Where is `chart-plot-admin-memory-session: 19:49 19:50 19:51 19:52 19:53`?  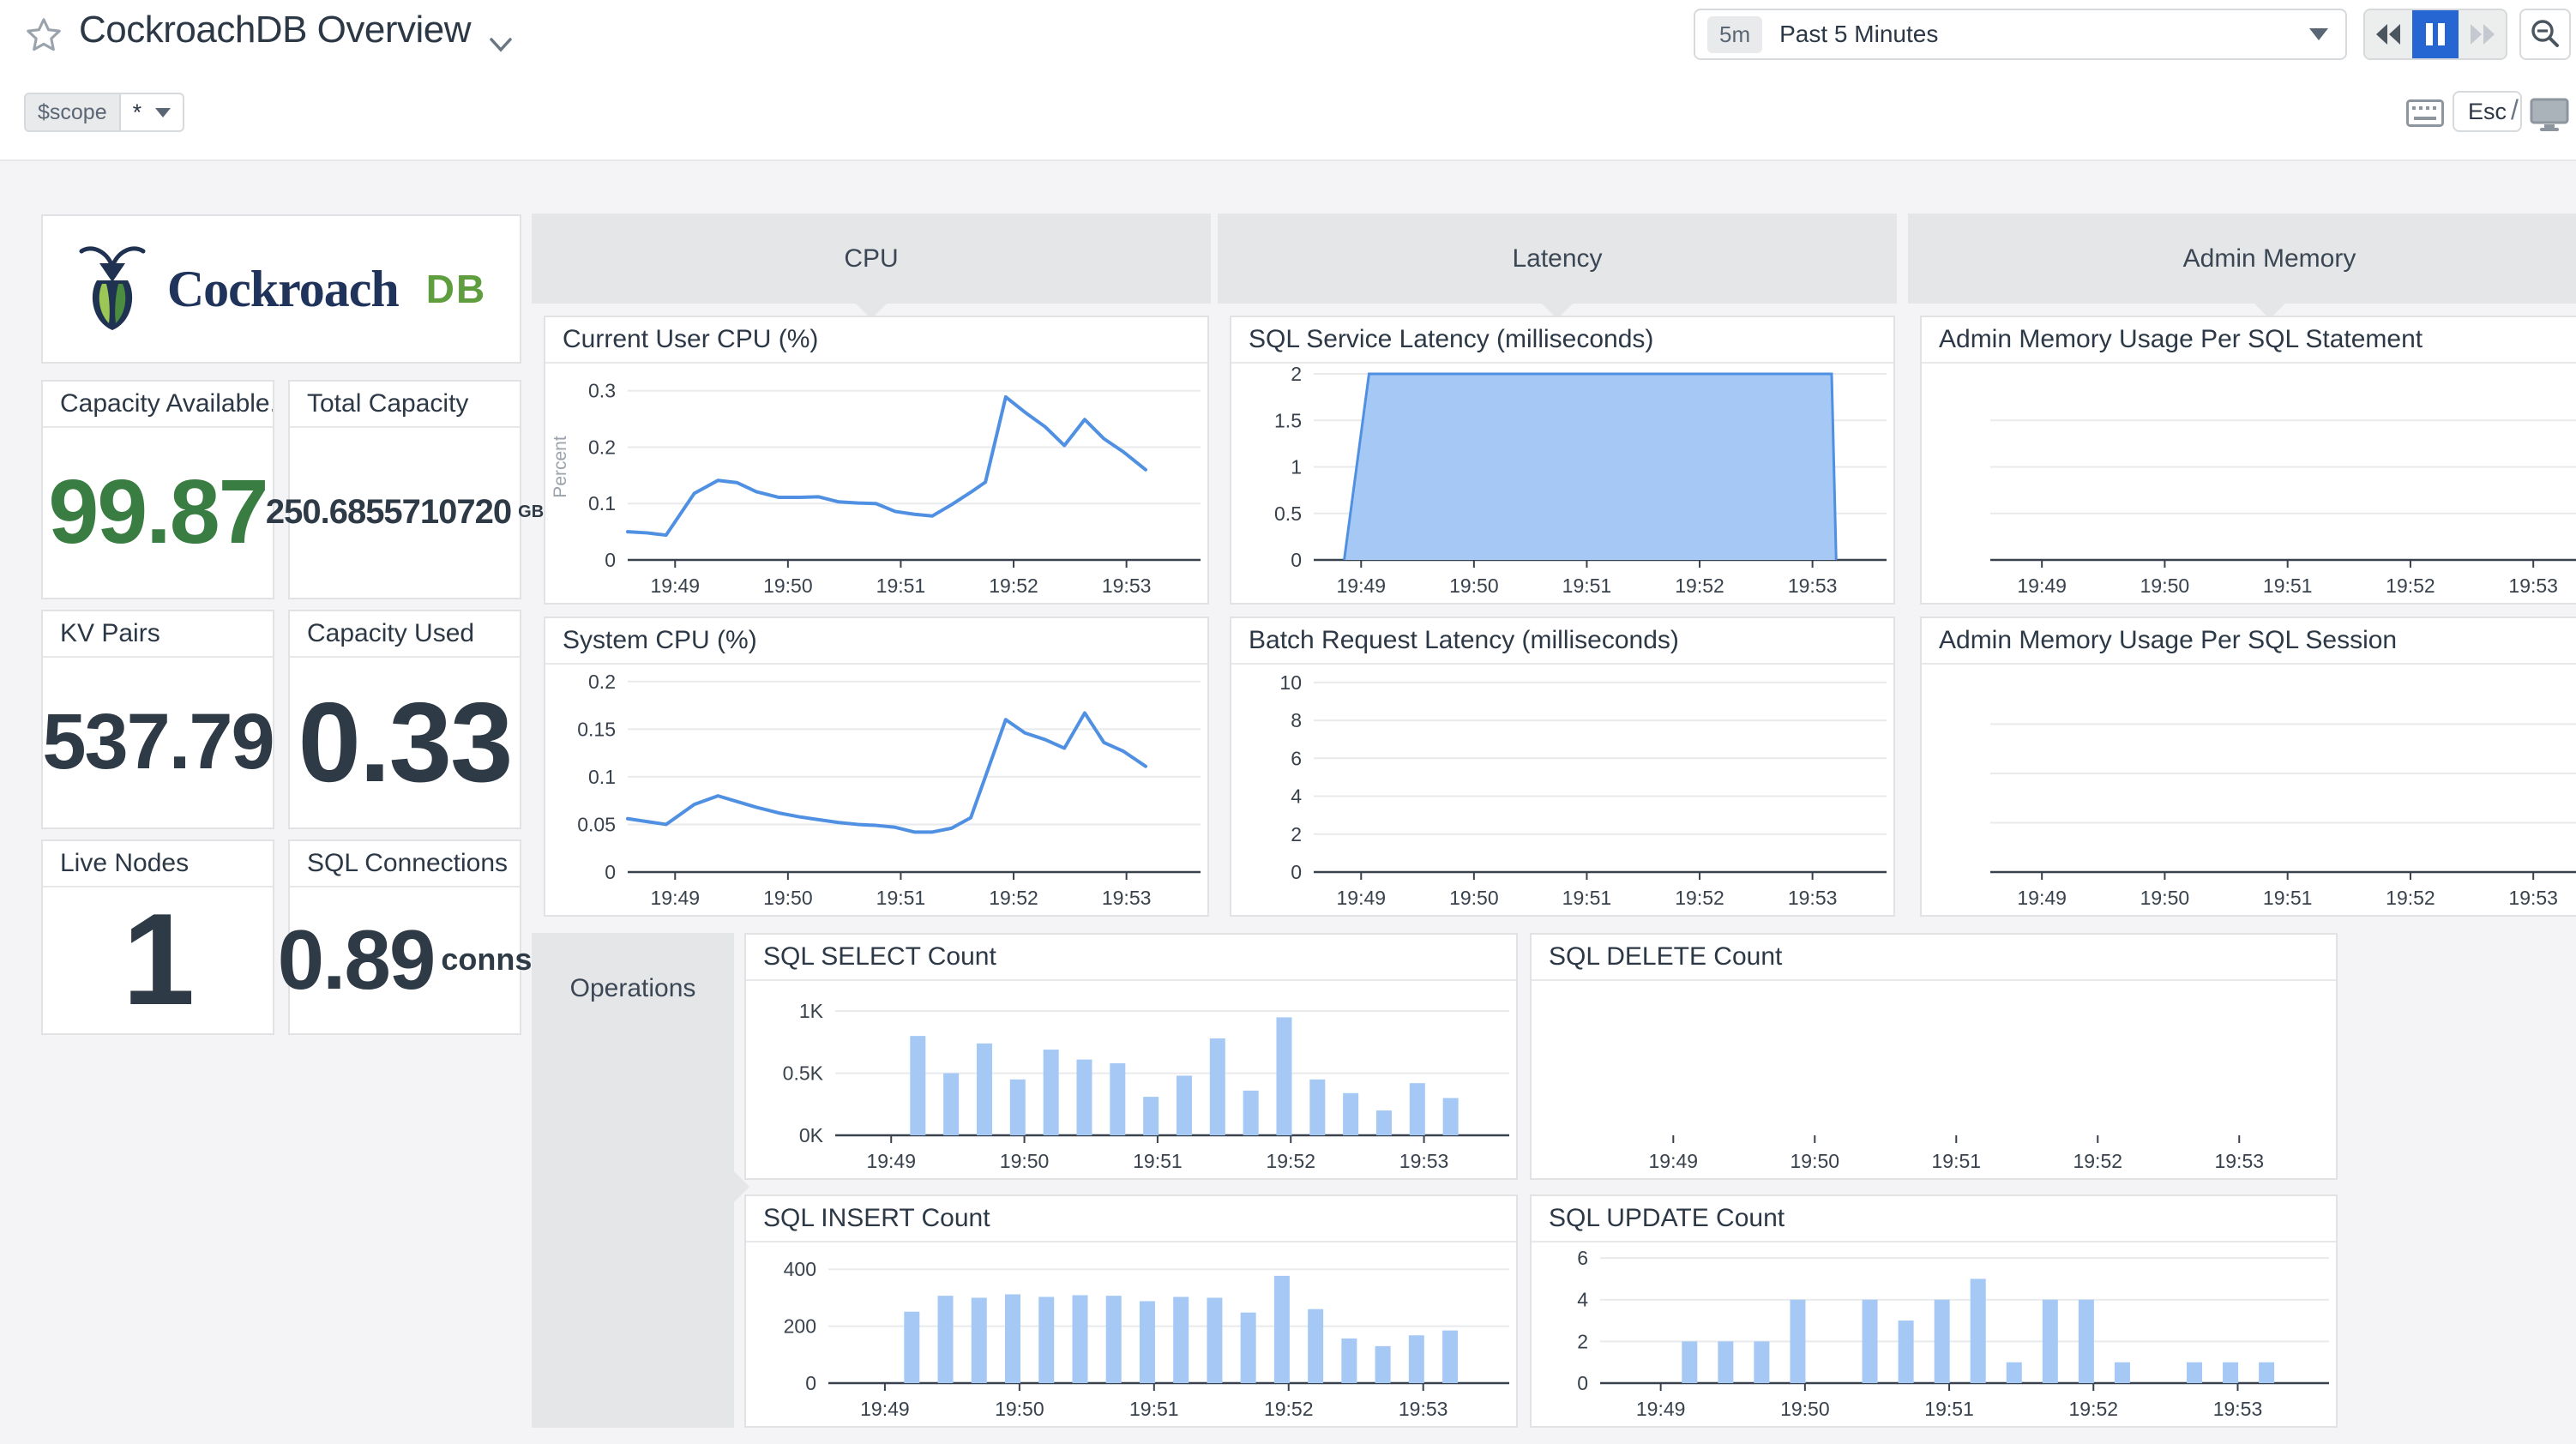 chart-plot-admin-memory-session: 19:49 19:50 19:51 19:52 19:53 is located at coordinates (2249, 789).